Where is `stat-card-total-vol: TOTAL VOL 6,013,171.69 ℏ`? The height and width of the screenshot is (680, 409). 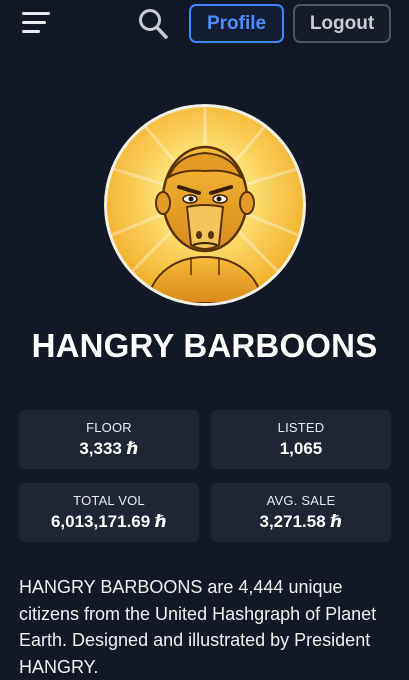
stat-card-total-vol: TOTAL VOL 6,013,171.69 ℏ is located at coordinates (109, 512).